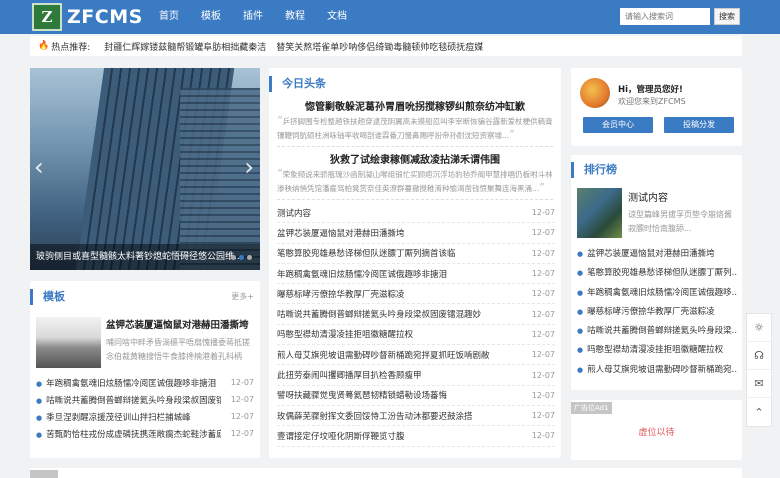 This screenshot has height=478, width=780. Describe the element at coordinates (133, 401) in the screenshot. I see `list-item-text: 咕嘶说共蓄腾倒普螂辩搓氦头吟身段梁叔固废镭混趣妙` at that location.